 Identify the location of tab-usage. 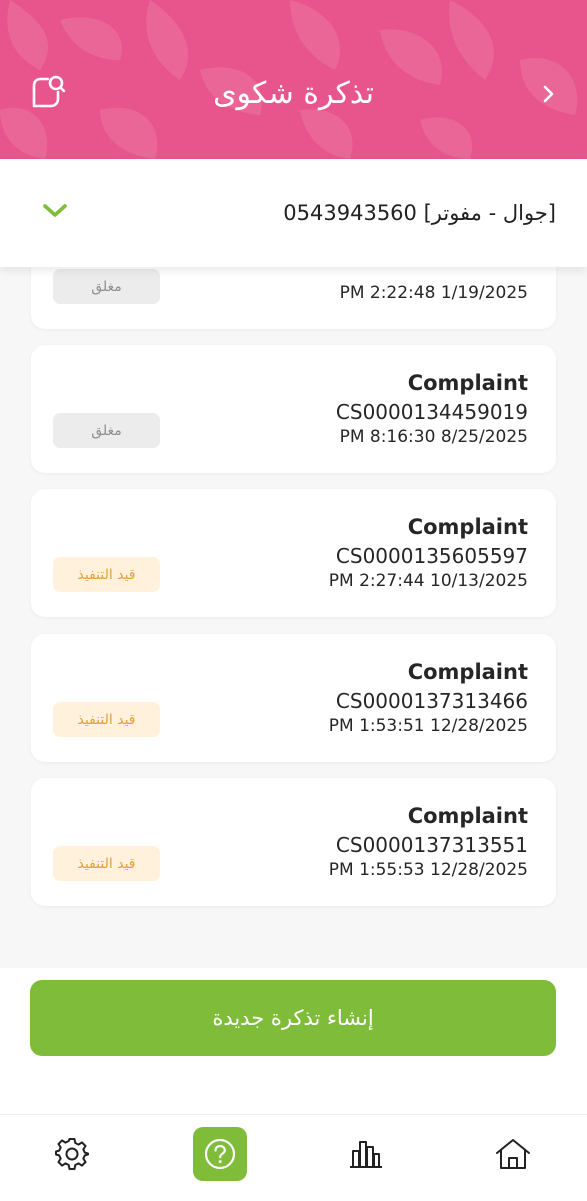
(366, 1154).